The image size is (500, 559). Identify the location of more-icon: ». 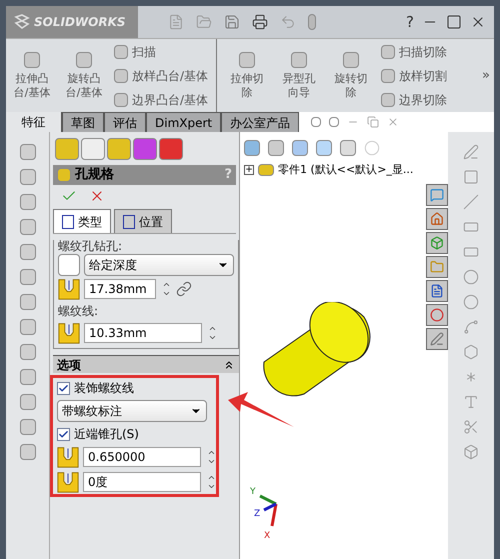
(486, 76).